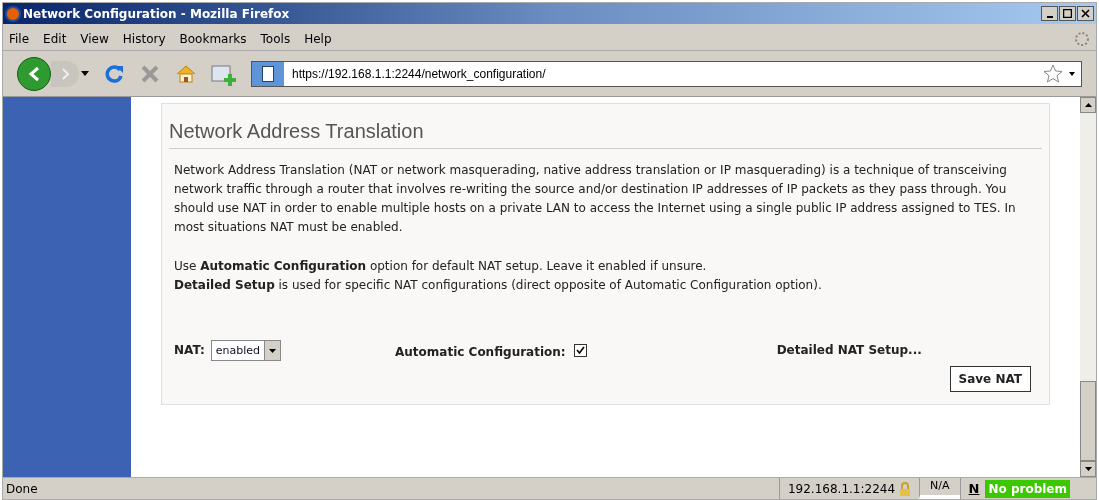 This screenshot has width=1099, height=500. I want to click on note-text: Use Automatic Configuration option for default NAT setup. Leave it enabled if unsure., so click(441, 266).